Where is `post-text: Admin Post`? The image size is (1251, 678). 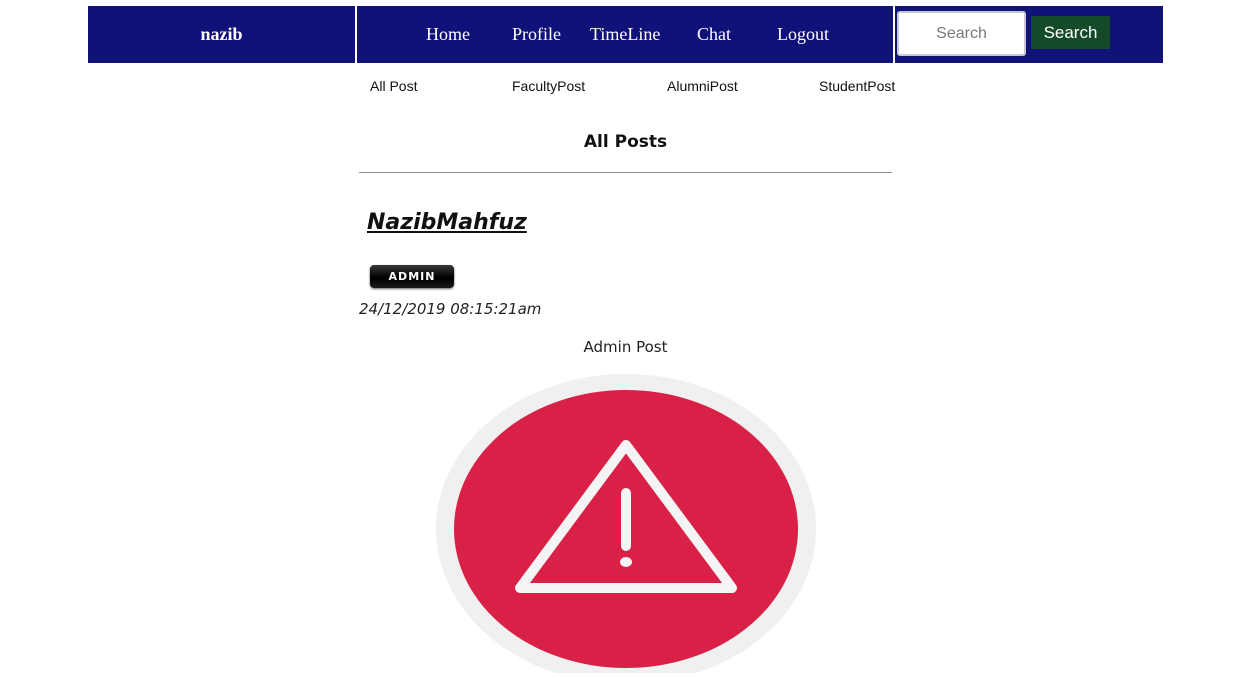
post-text: Admin Post is located at coordinates (625, 347).